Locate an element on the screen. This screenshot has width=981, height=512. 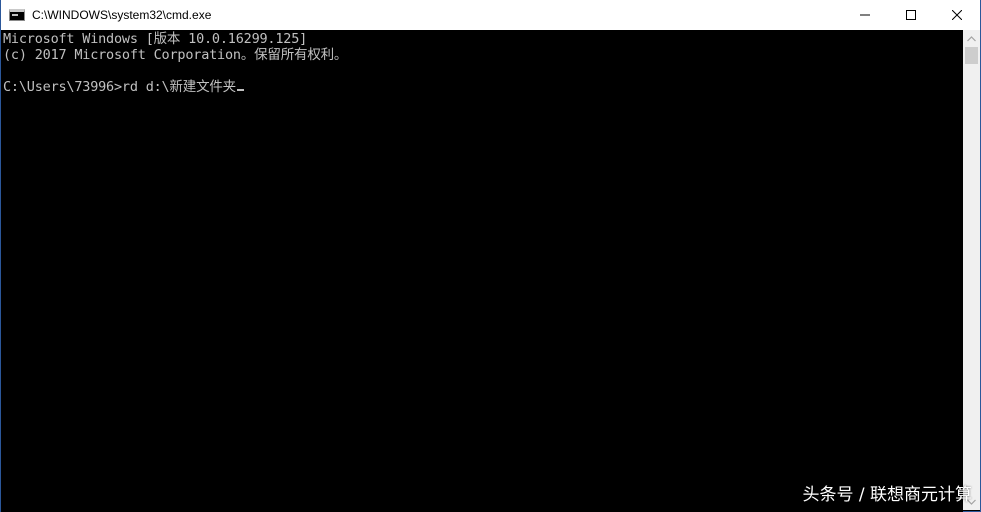
maximize-button is located at coordinates (911, 15).